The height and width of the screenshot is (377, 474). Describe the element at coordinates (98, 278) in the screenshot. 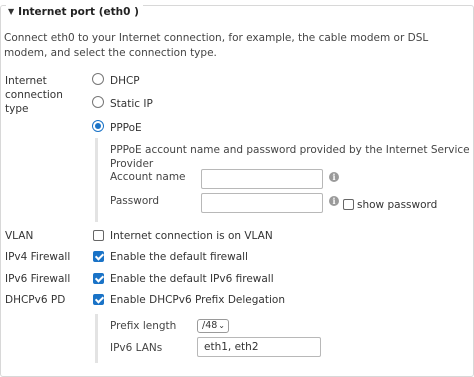

I see `ipv6-firewall-checkbox` at that location.